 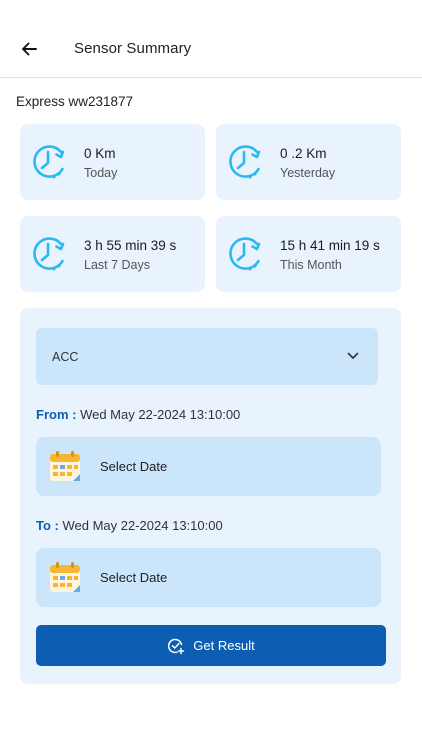 I want to click on page-title: Sensor Summary, so click(x=133, y=48).